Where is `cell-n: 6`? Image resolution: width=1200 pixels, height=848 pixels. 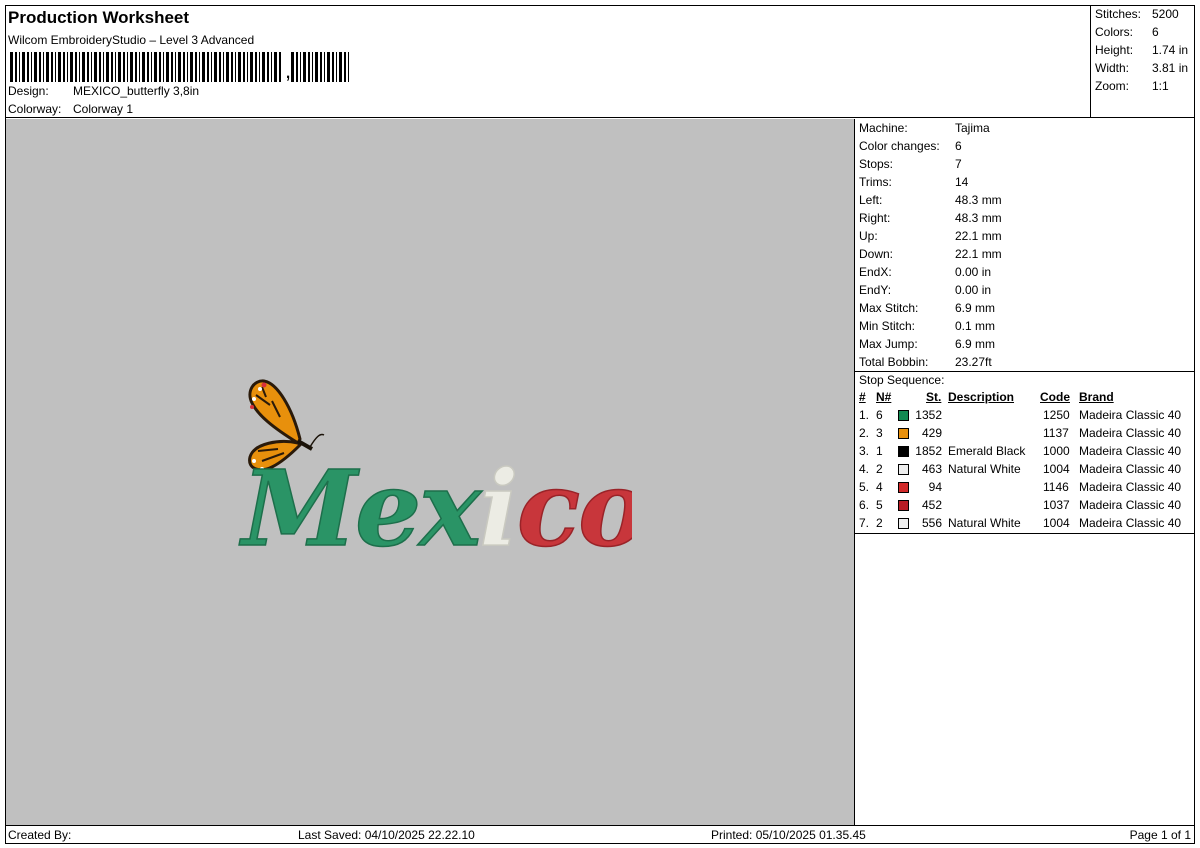 cell-n: 6 is located at coordinates (879, 415).